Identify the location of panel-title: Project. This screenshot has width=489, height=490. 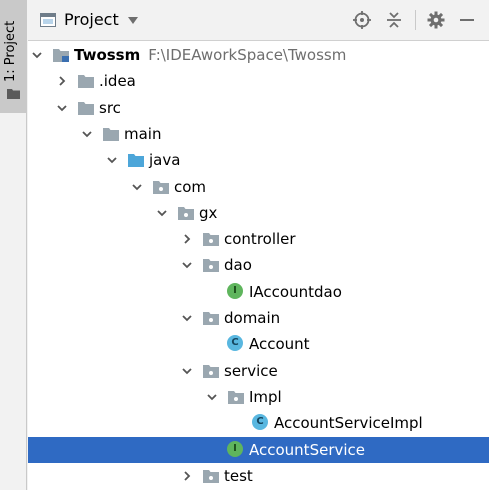
(91, 19).